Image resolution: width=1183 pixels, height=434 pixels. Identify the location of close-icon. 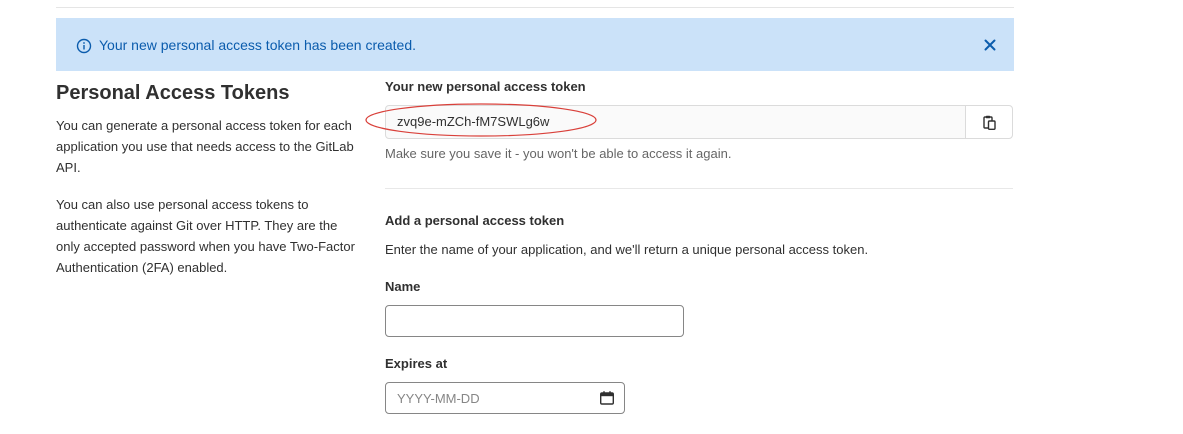
(990, 45).